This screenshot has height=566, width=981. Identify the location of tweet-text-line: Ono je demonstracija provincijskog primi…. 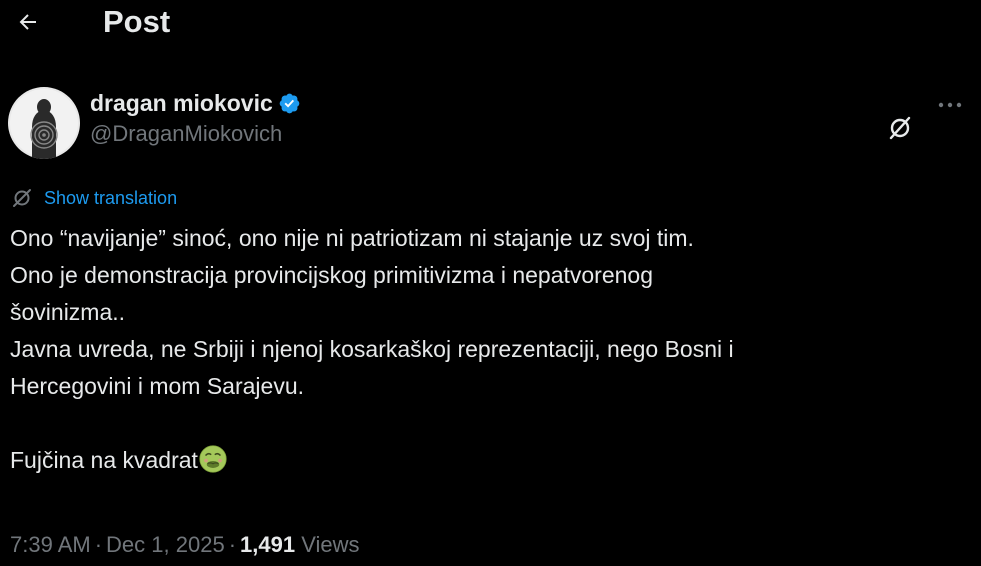
(332, 275).